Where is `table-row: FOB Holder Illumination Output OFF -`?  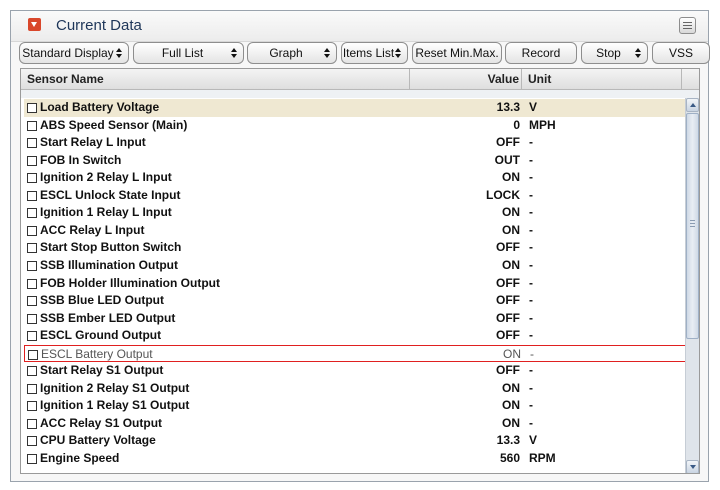
table-row: FOB Holder Illumination Output OFF - is located at coordinates (355, 284).